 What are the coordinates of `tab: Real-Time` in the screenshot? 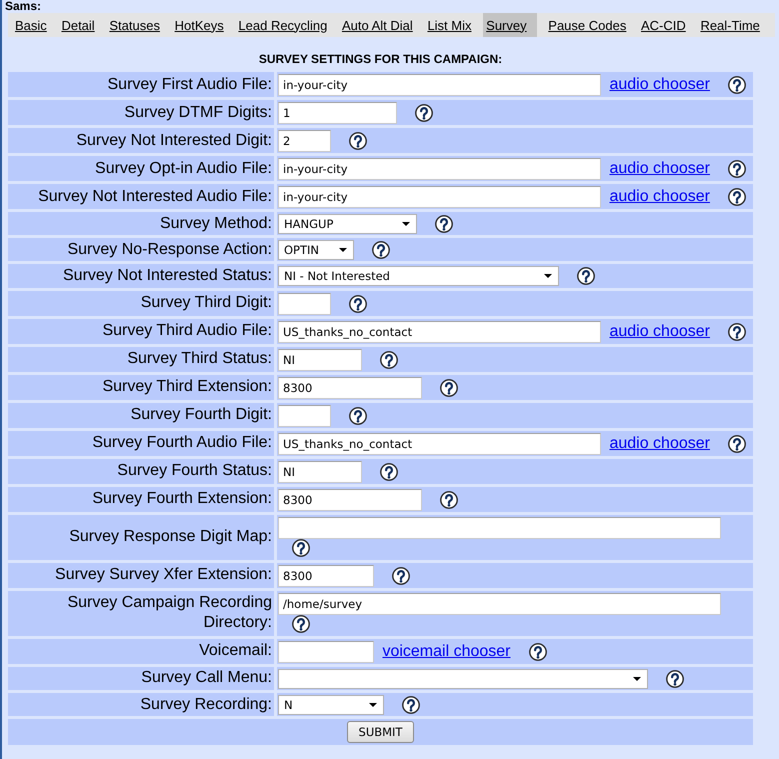 It's located at (730, 25).